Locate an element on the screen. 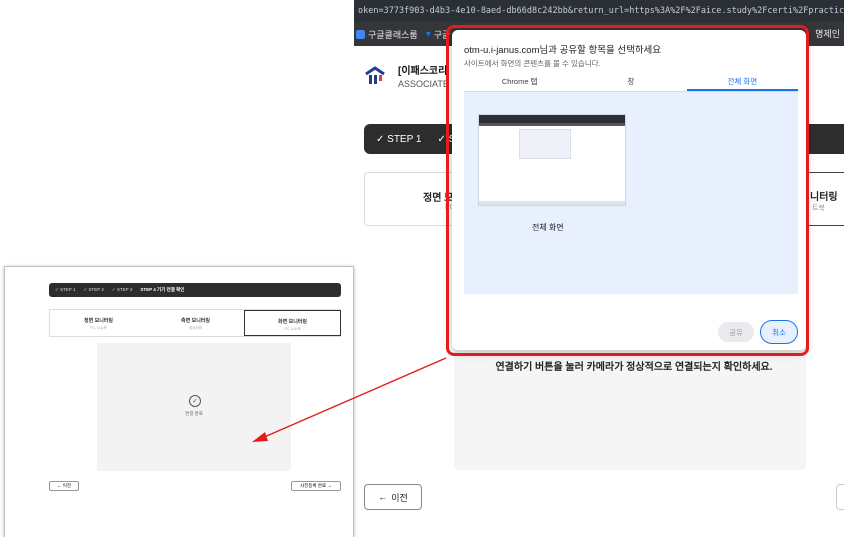 This screenshot has height=537, width=844. inset-card-title: 정면 모니터링 is located at coordinates (98, 321).